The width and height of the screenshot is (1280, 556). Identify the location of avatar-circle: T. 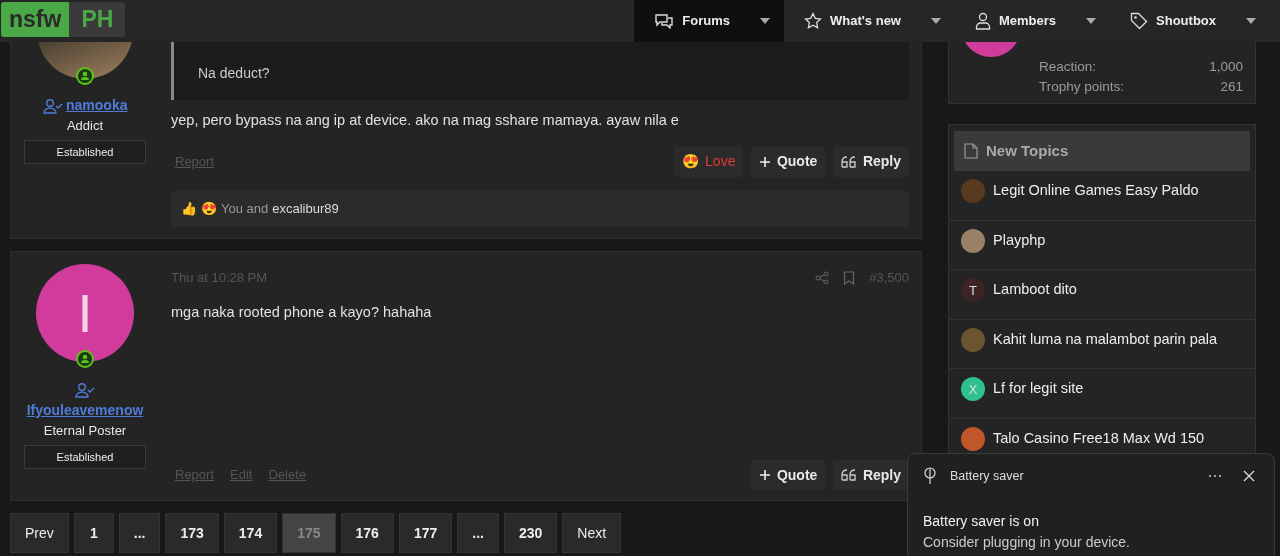
(973, 290).